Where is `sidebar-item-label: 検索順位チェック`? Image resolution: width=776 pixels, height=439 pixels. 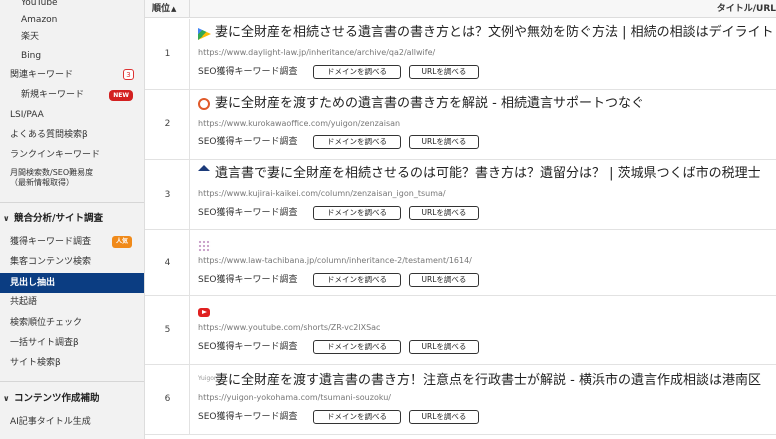 sidebar-item-label: 検索順位チェック is located at coordinates (46, 323).